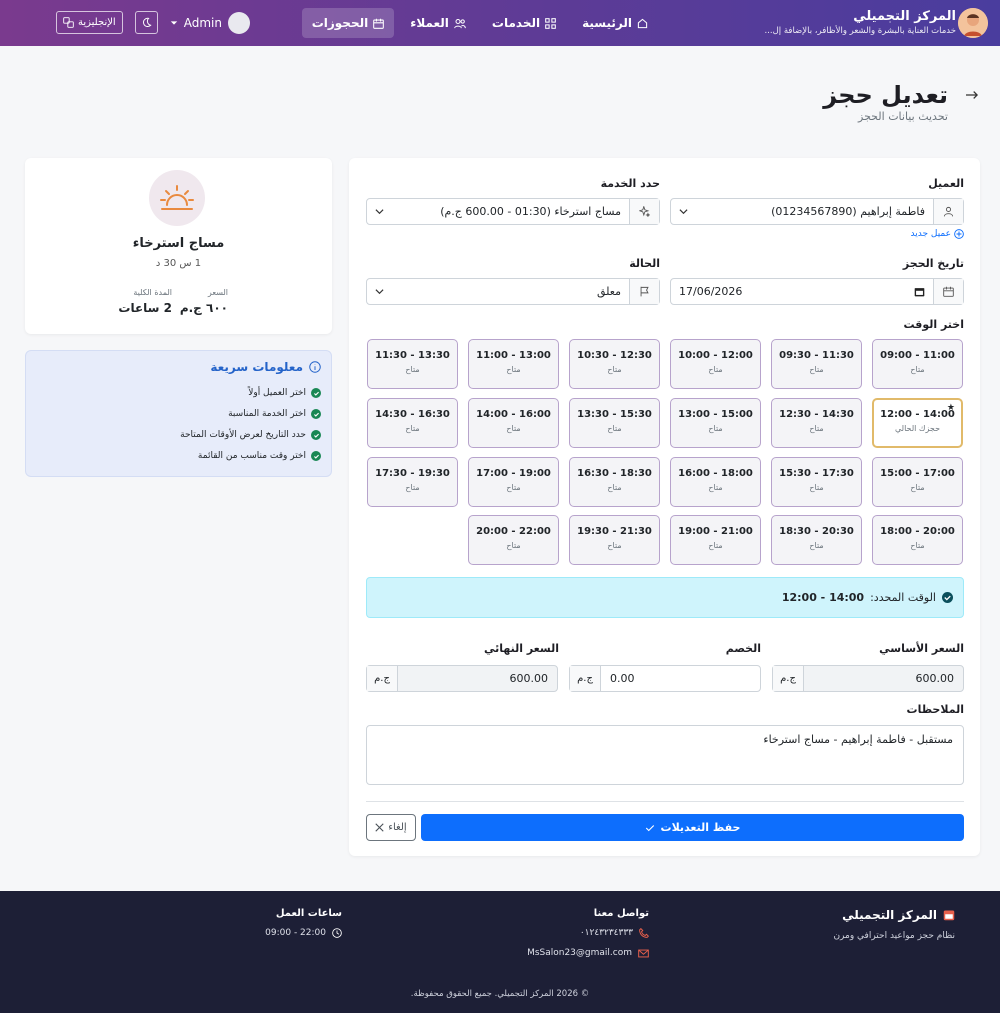 The height and width of the screenshot is (1013, 1000). I want to click on date-label: تاريخ الحجز, so click(933, 263).